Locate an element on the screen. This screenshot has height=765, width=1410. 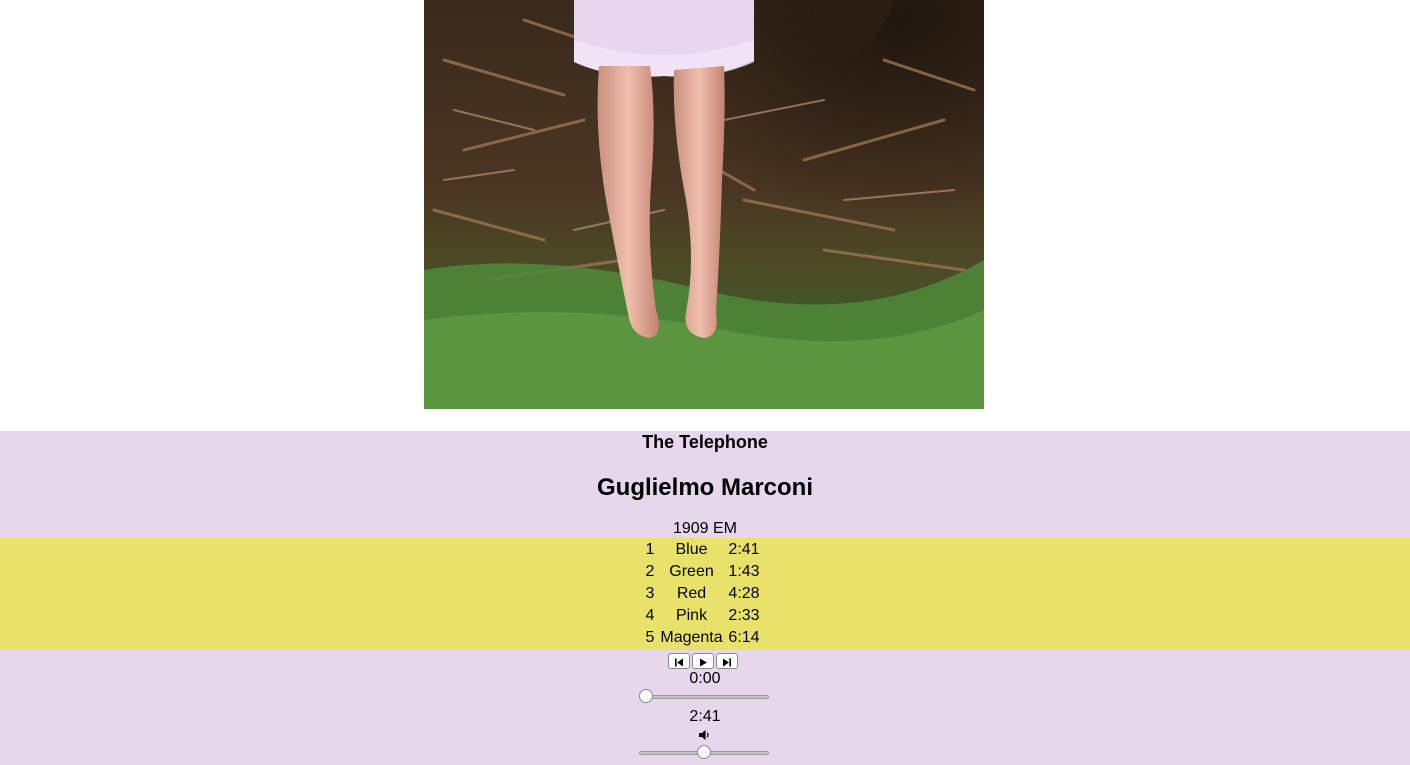
track-number: 4 is located at coordinates (650, 615).